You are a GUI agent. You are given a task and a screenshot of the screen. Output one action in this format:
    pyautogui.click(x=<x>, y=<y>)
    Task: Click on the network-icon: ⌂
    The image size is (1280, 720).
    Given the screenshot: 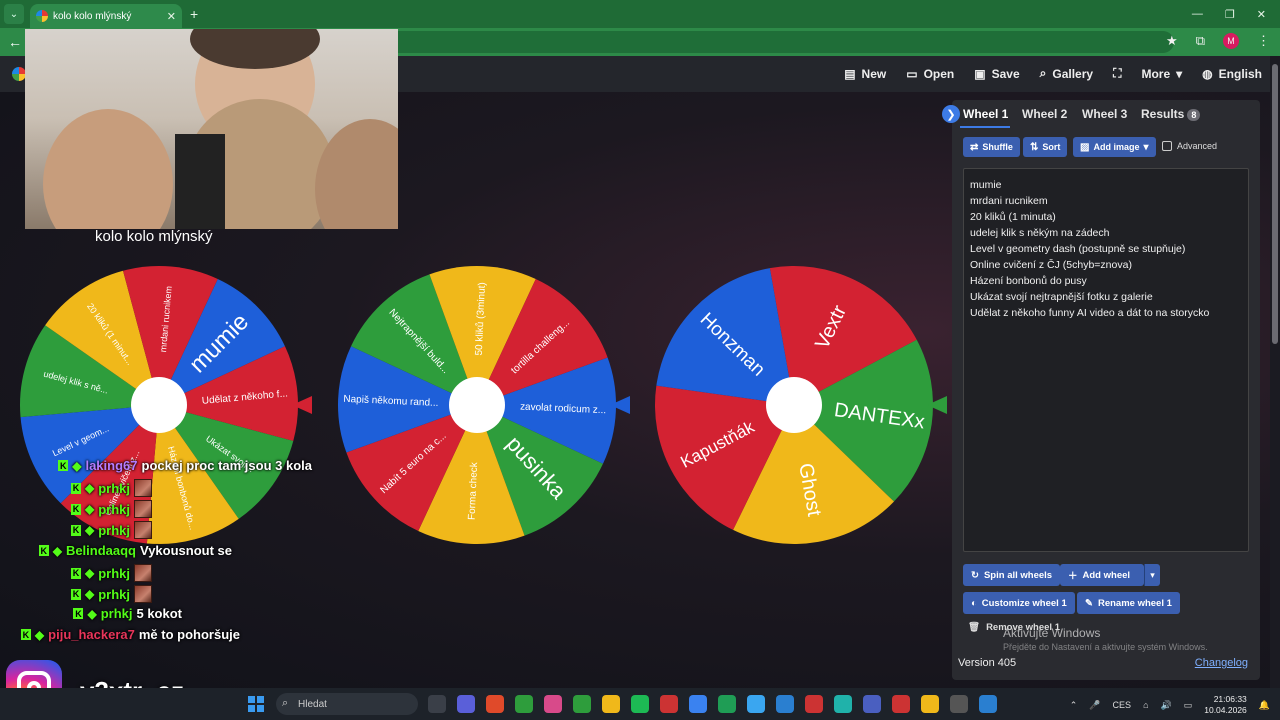 What is the action you would take?
    pyautogui.click(x=1145, y=705)
    